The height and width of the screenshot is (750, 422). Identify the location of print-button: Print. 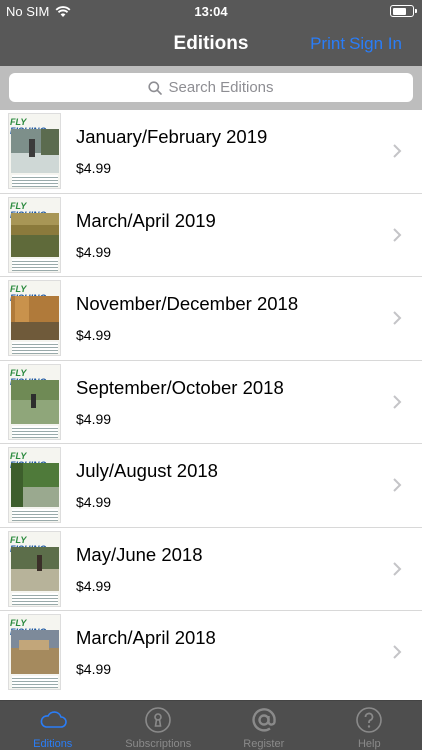
(327, 44).